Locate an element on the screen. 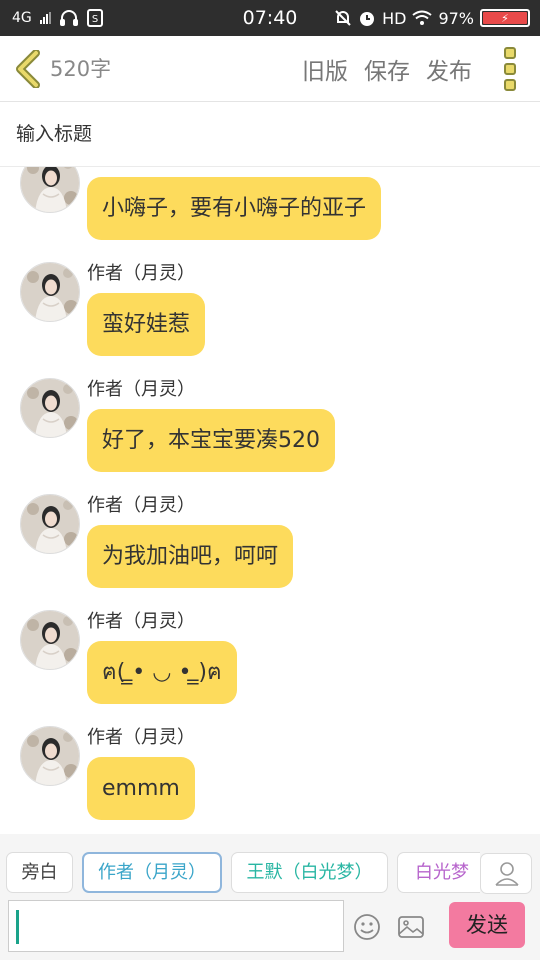 The image size is (540, 960). message-bubble: 小嗨子，要有小嗨子的亚子 is located at coordinates (234, 208).